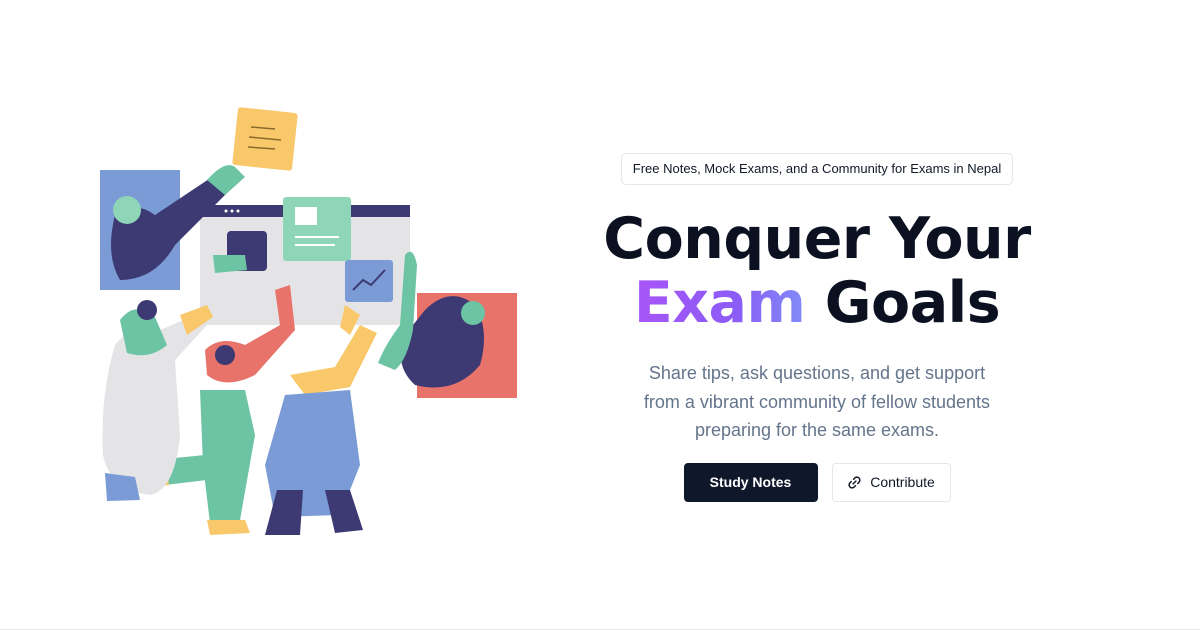 This screenshot has width=1200, height=630. I want to click on green-document-shape, so click(317, 229).